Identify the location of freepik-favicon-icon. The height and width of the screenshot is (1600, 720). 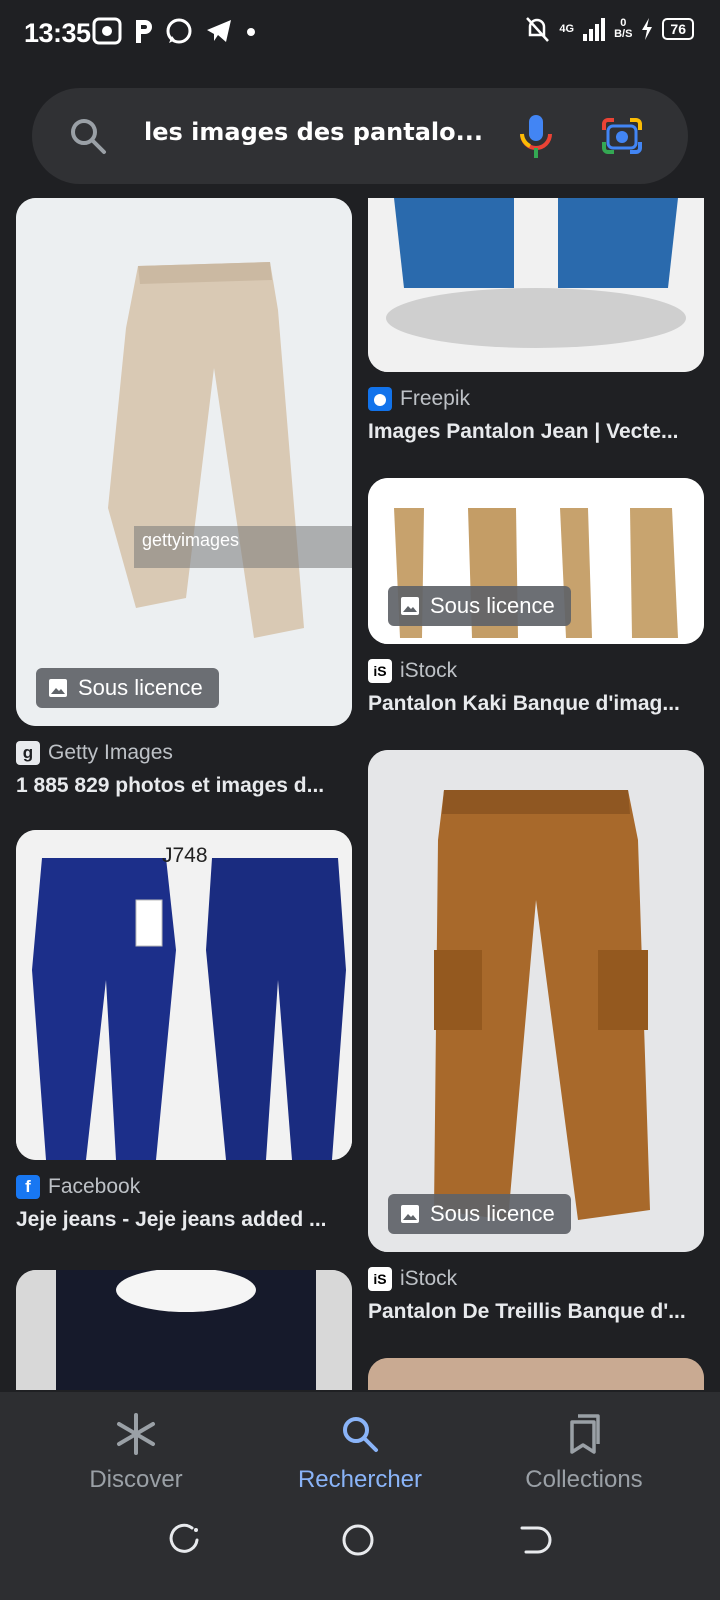
(380, 399).